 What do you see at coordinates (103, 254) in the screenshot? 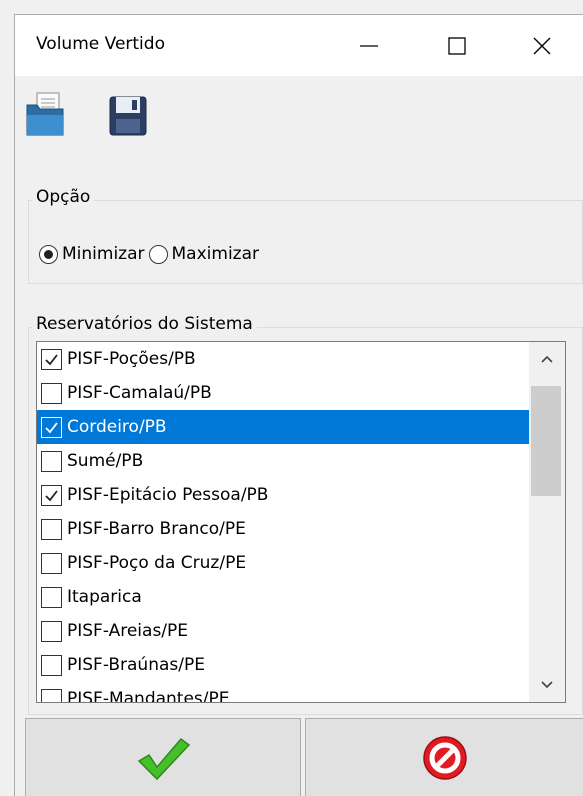
I see `radio-minimizar-label: Minimizar` at bounding box center [103, 254].